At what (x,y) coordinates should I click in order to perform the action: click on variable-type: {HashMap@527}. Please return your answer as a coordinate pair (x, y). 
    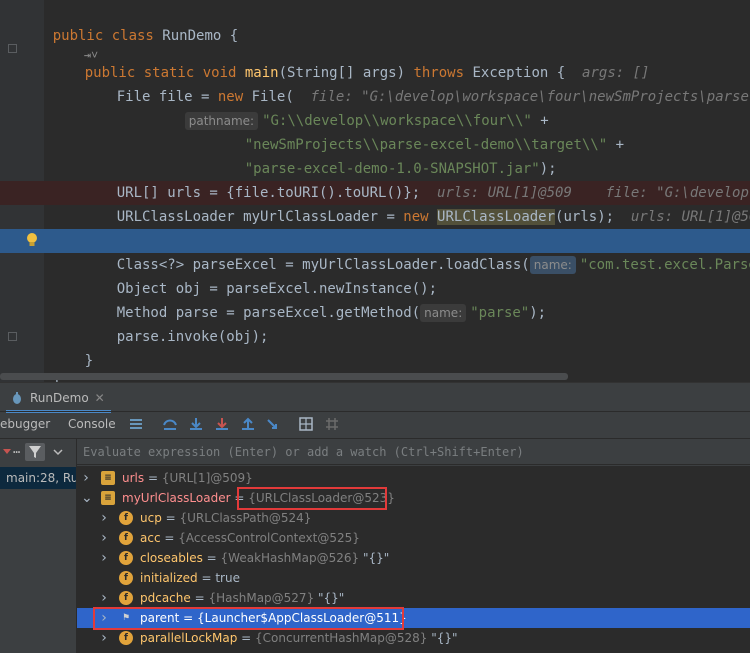
    Looking at the image, I should click on (261, 598).